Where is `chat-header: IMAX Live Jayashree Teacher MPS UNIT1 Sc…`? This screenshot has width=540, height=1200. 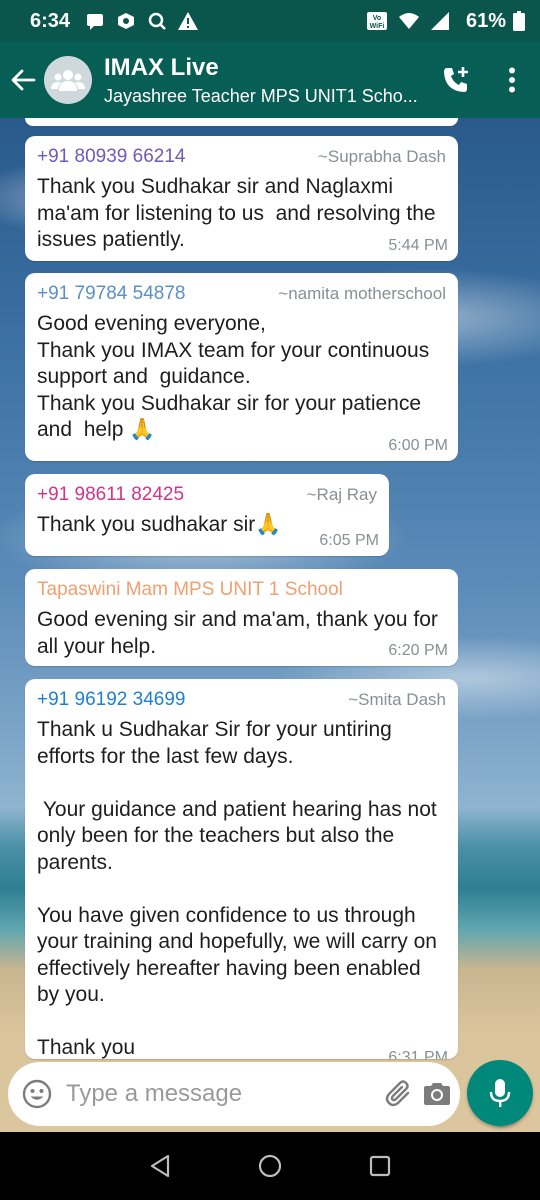 chat-header: IMAX Live Jayashree Teacher MPS UNIT1 Sc… is located at coordinates (270, 80).